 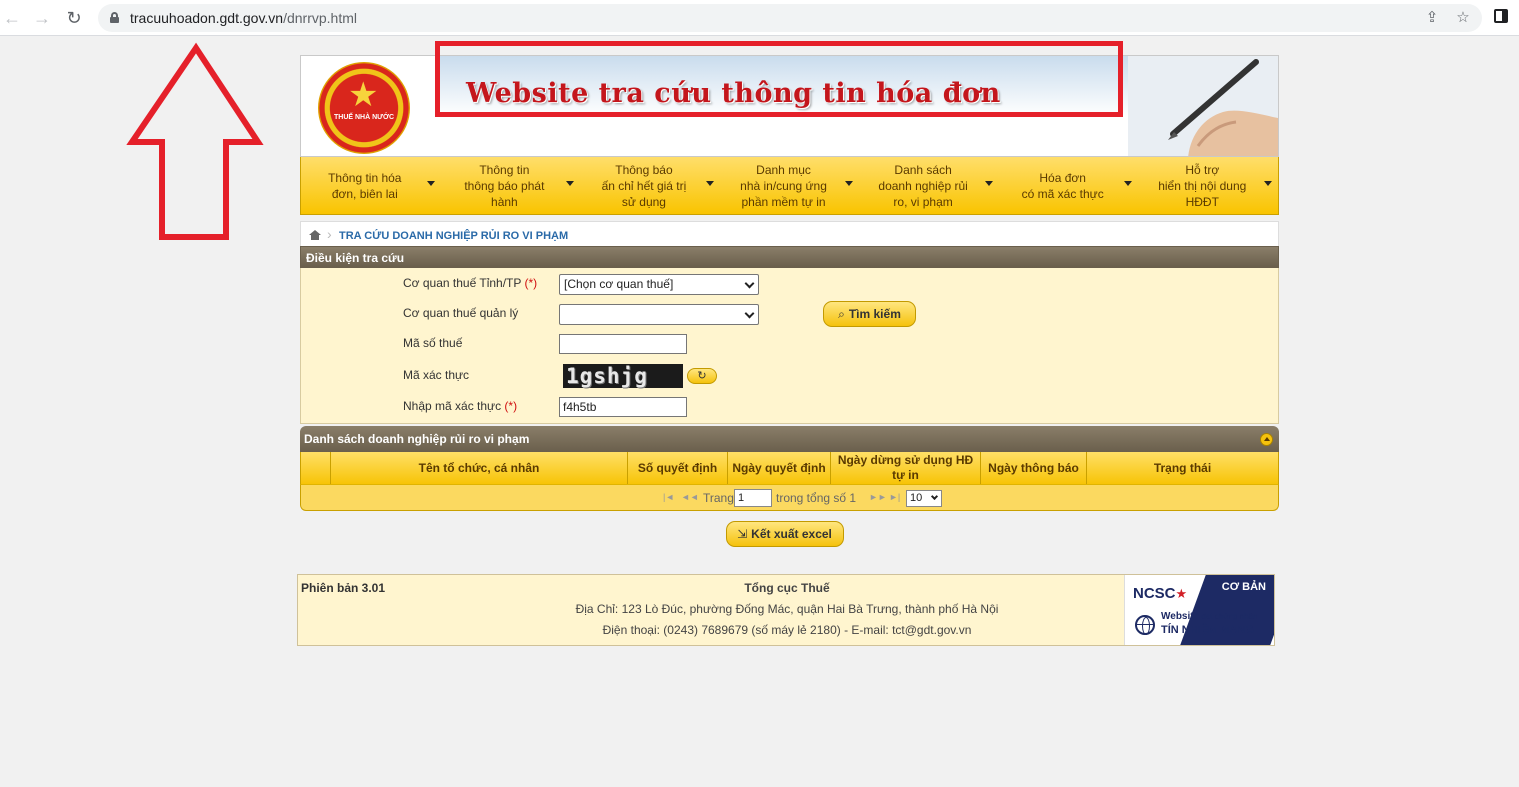 I want to click on ncsc-title: TÍN NHIỆM MẠNG, so click(x=1207, y=630).